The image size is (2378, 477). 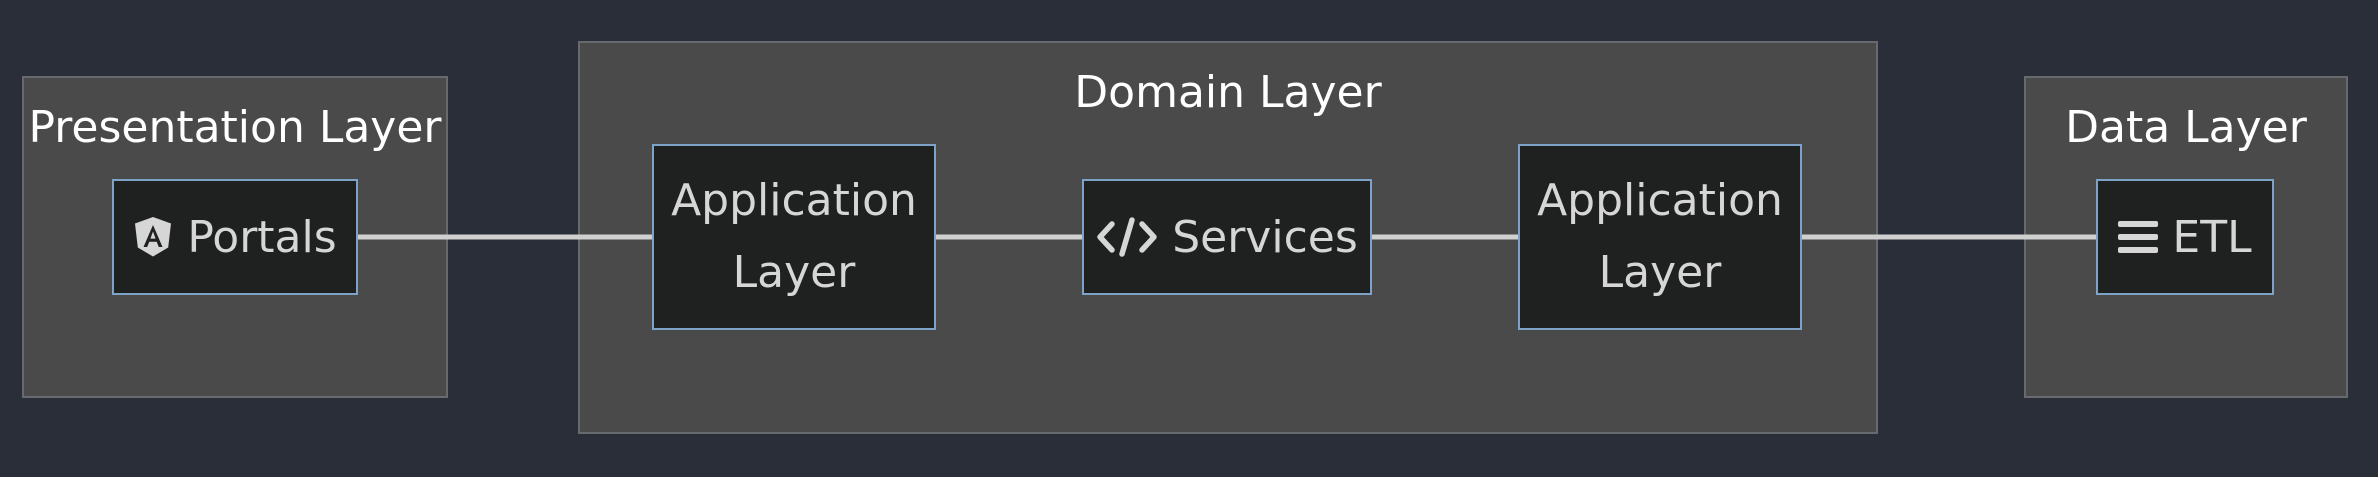 What do you see at coordinates (1660, 200) in the screenshot?
I see `application-layer-right-line1: Application` at bounding box center [1660, 200].